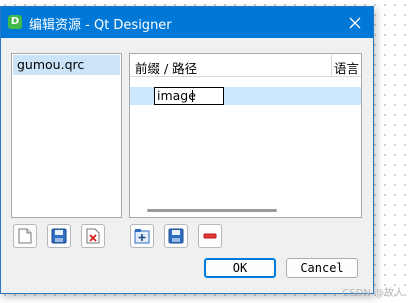 The image size is (410, 303). I want to click on text-caret, so click(192, 96).